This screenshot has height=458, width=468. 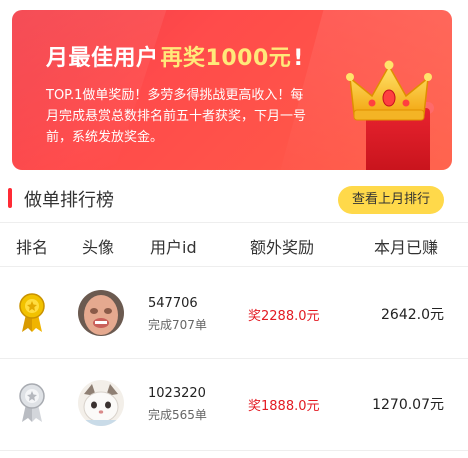 I want to click on crown-icon, so click(x=389, y=113).